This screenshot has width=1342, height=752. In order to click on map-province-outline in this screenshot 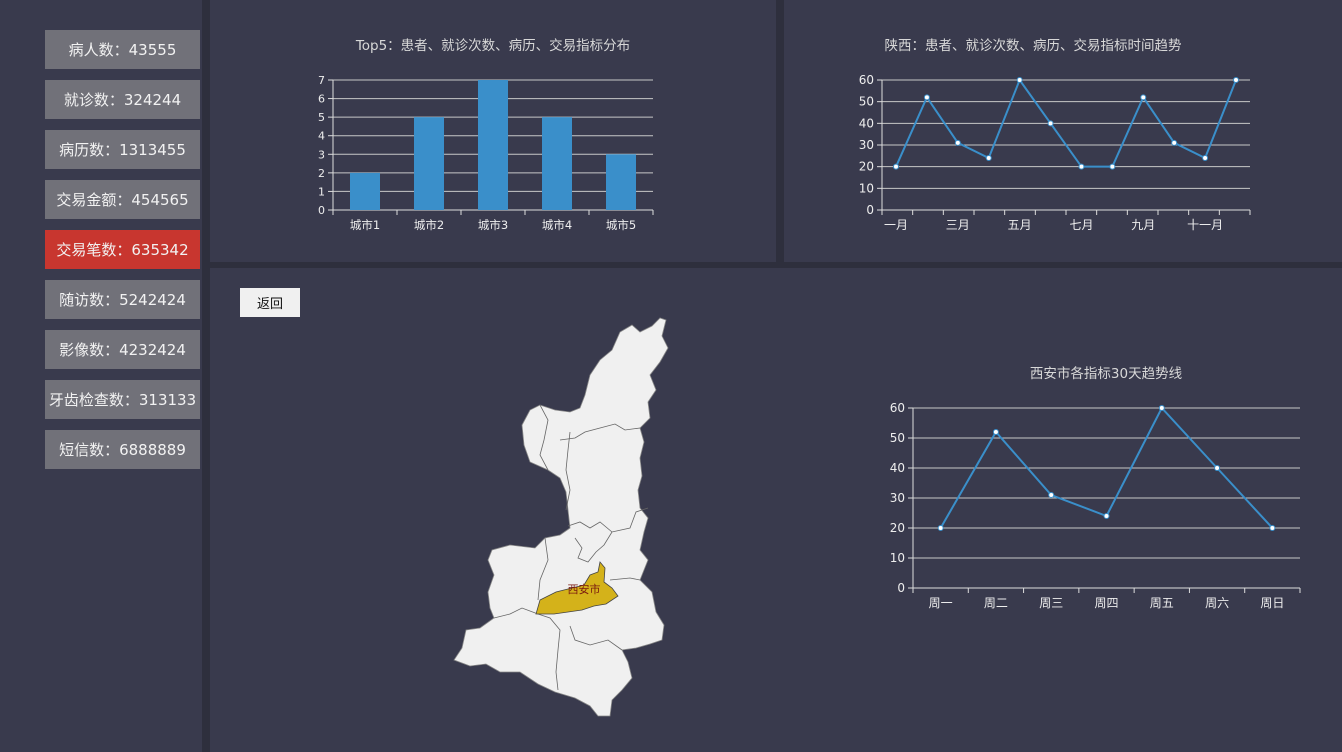, I will do `click(561, 517)`.